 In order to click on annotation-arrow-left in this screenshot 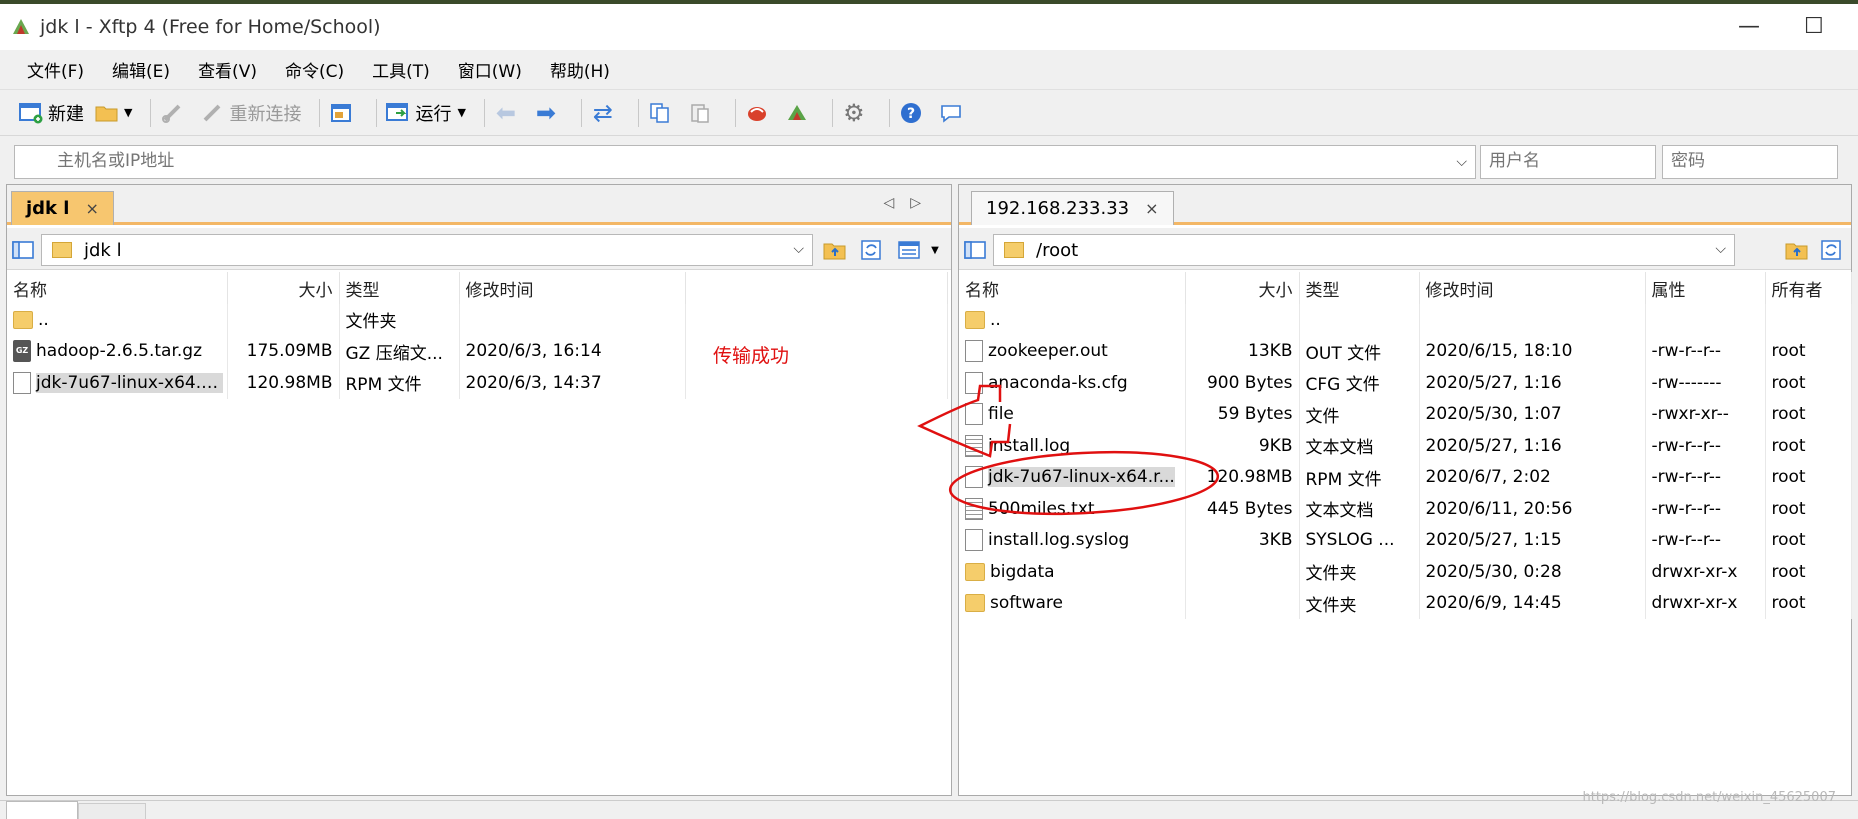, I will do `click(964, 421)`.